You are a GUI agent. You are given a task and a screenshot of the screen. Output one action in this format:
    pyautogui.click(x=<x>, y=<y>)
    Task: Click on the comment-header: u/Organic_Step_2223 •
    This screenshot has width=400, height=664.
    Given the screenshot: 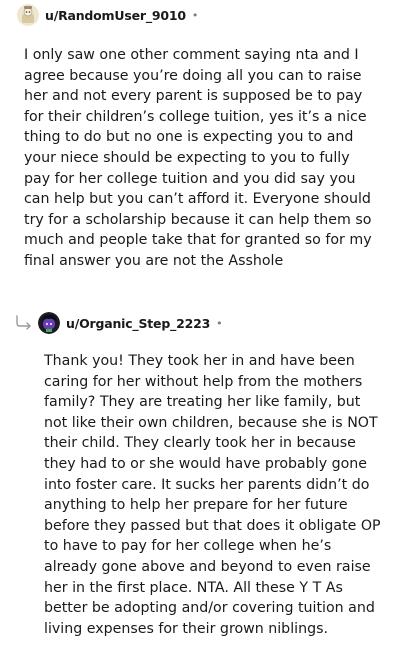 What is the action you would take?
    pyautogui.click(x=200, y=323)
    